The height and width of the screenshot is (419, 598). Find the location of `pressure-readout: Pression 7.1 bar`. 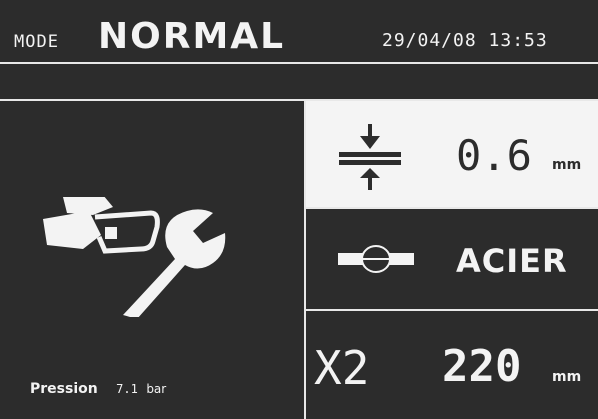

pressure-readout: Pression 7.1 bar is located at coordinates (98, 389).